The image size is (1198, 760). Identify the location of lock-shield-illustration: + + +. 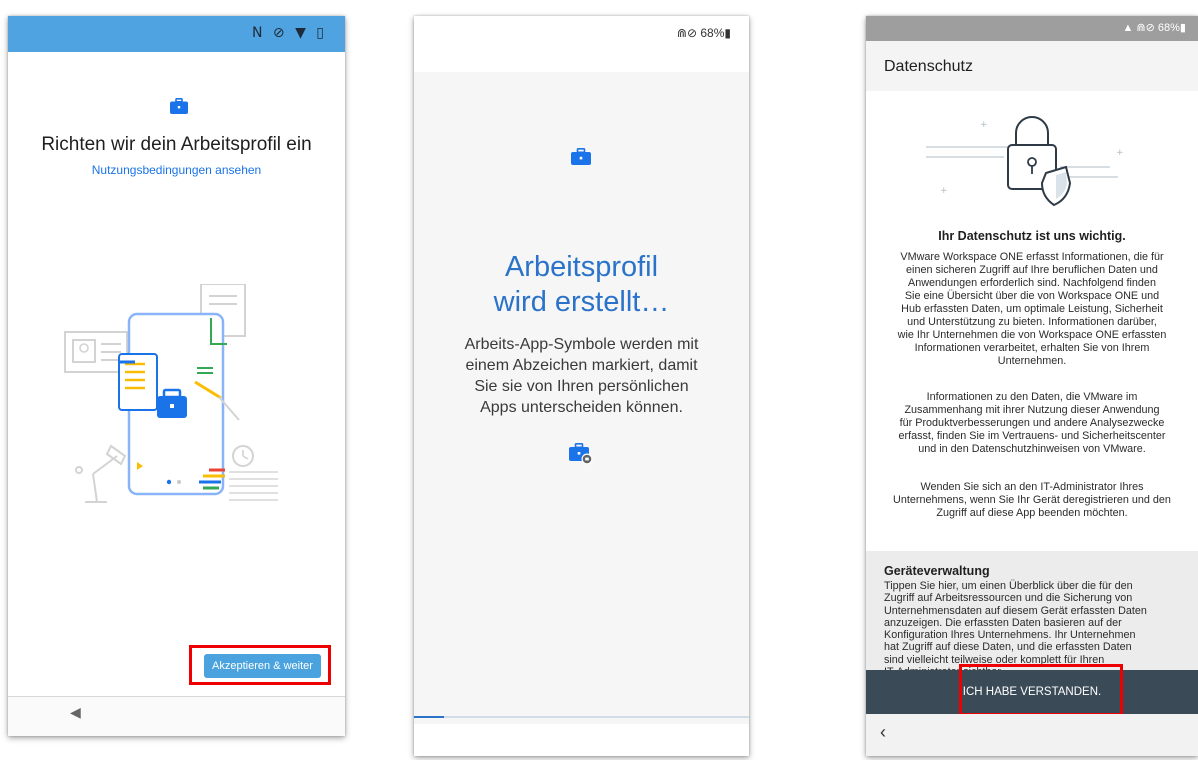
(1025, 161).